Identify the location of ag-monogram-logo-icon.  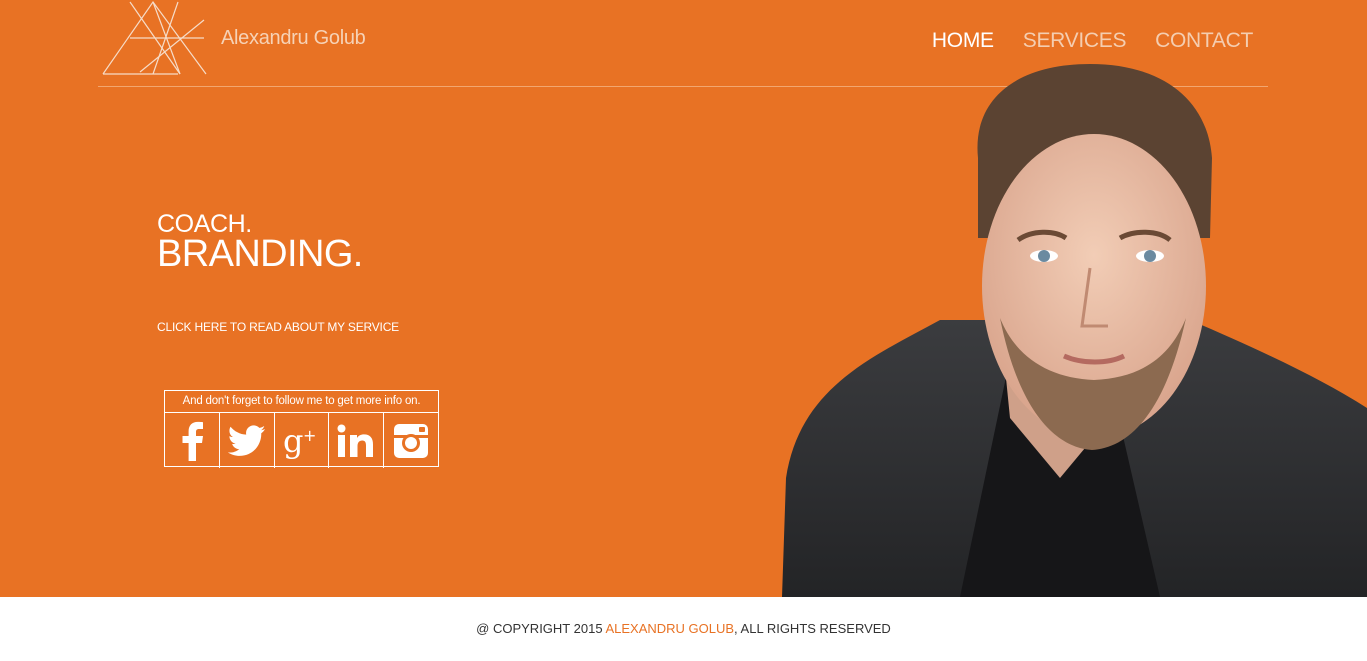
(154, 39).